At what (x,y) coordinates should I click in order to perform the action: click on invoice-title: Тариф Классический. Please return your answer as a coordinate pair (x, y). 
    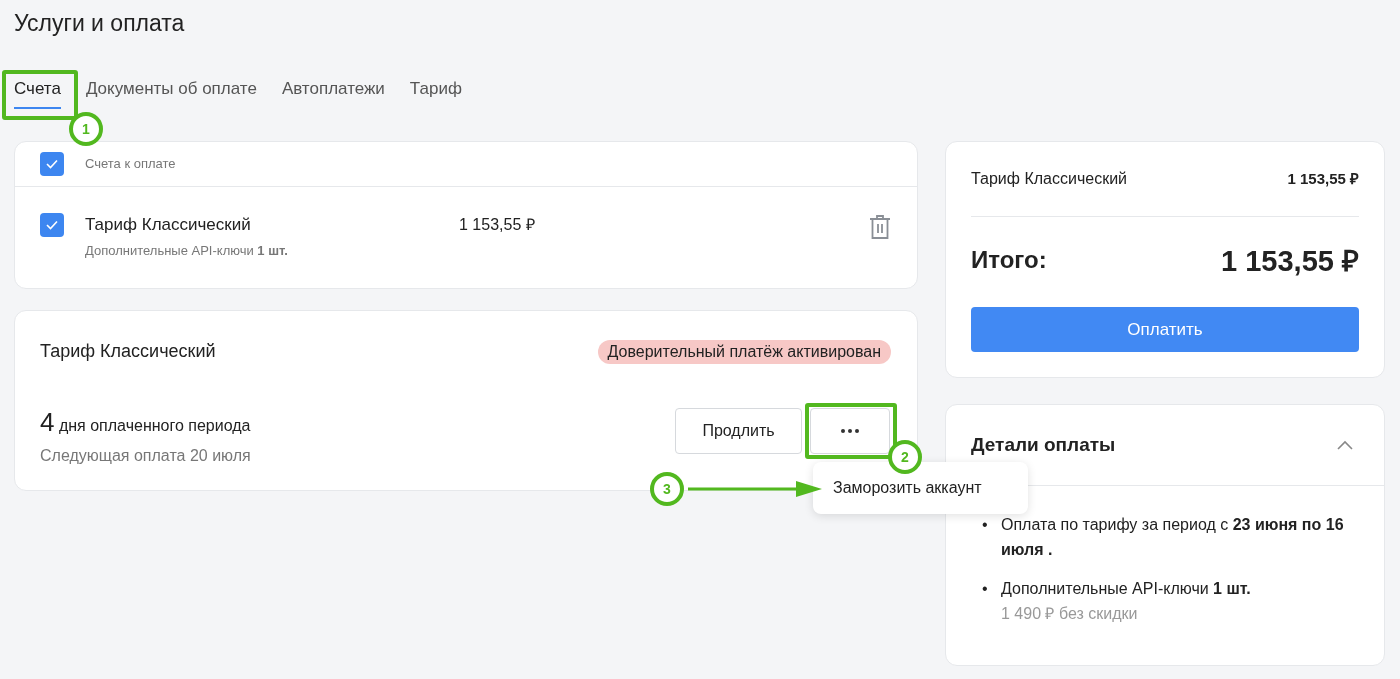
    Looking at the image, I should click on (168, 225).